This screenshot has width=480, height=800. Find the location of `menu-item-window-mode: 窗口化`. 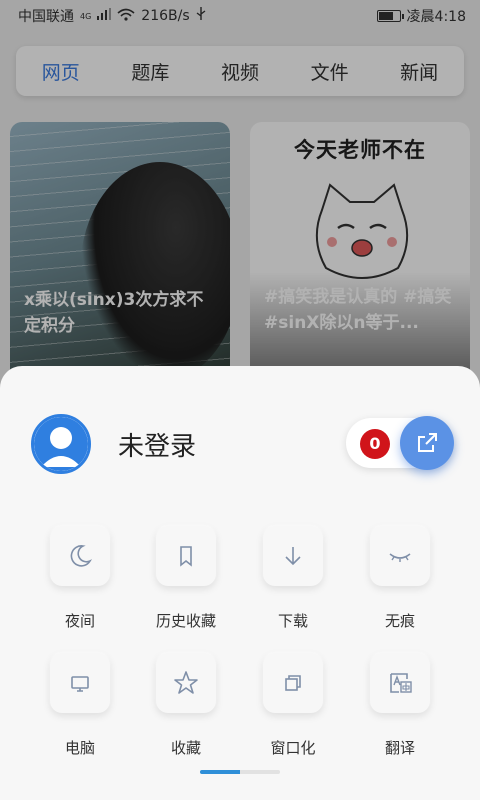

menu-item-window-mode: 窗口化 is located at coordinates (293, 705).